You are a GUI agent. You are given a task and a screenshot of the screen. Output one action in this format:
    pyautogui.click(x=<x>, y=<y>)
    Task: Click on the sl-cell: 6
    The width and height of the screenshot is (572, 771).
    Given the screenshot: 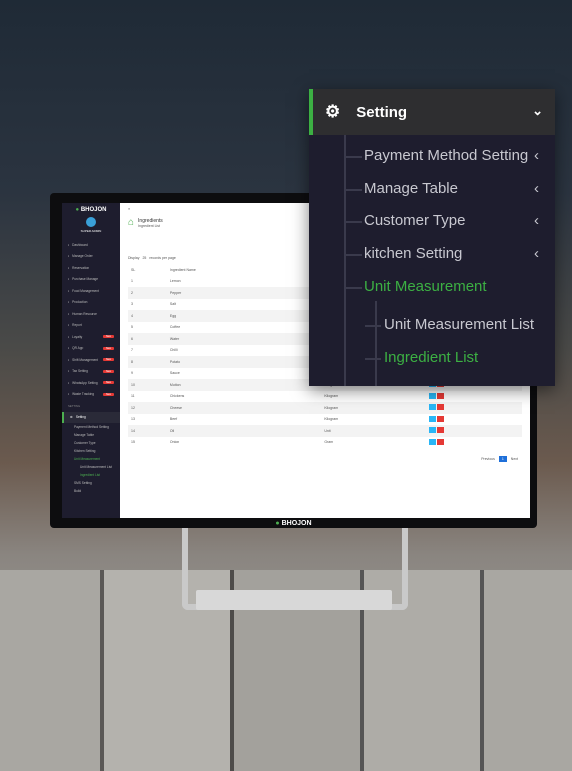 What is the action you would take?
    pyautogui.click(x=147, y=339)
    